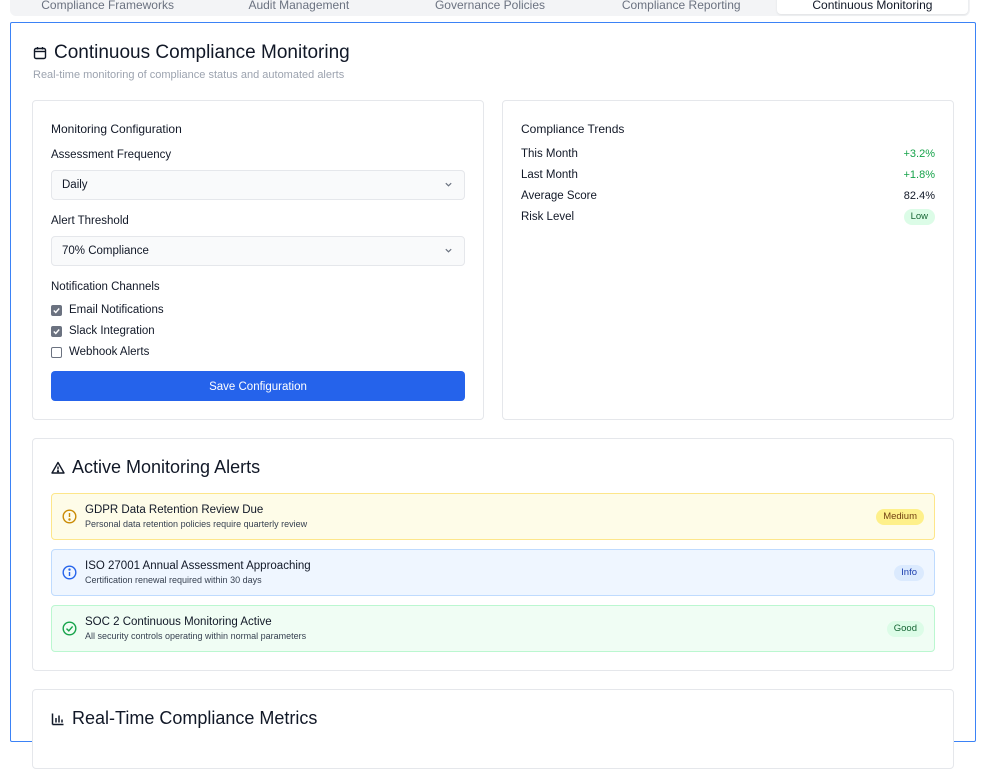 The image size is (1005, 769). What do you see at coordinates (549, 175) in the screenshot?
I see `trend-label: Last Month` at bounding box center [549, 175].